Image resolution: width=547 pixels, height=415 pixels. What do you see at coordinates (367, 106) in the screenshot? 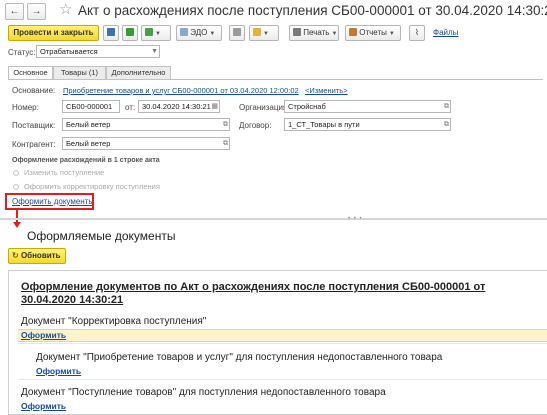
I see `organization-field: Стройснаб ⧉` at bounding box center [367, 106].